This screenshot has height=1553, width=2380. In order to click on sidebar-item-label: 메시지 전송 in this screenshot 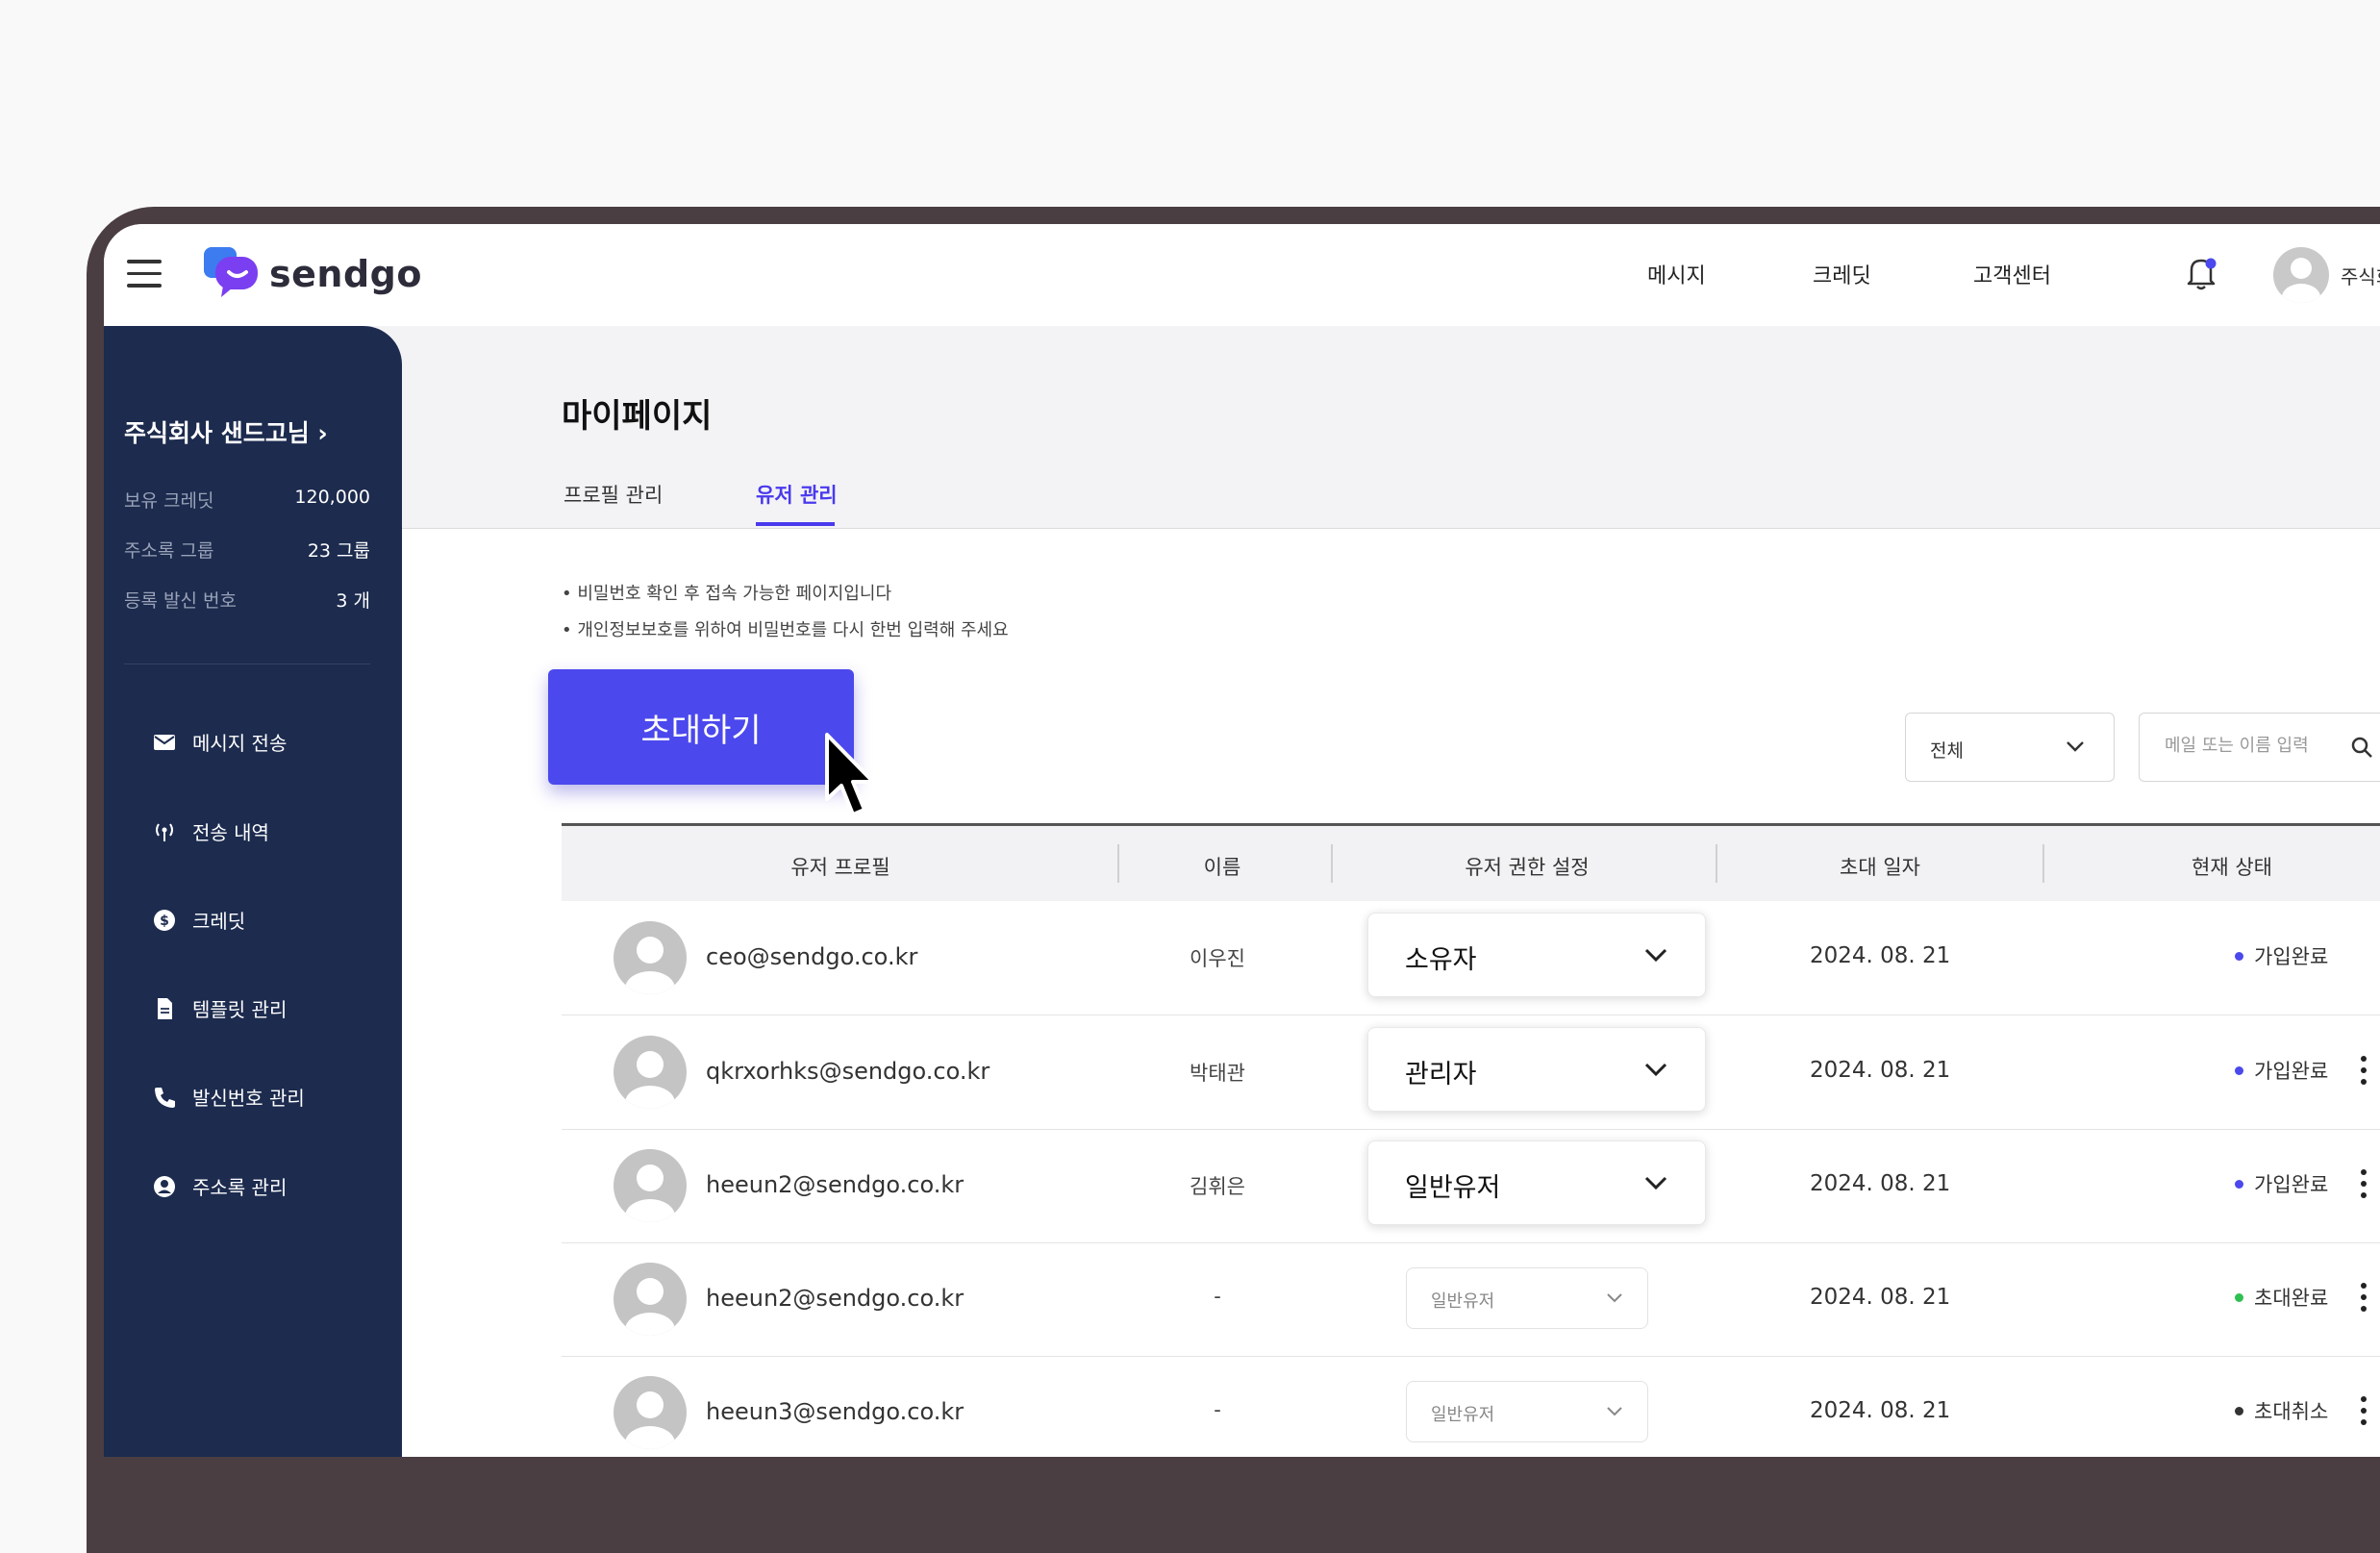, I will do `click(240, 743)`.